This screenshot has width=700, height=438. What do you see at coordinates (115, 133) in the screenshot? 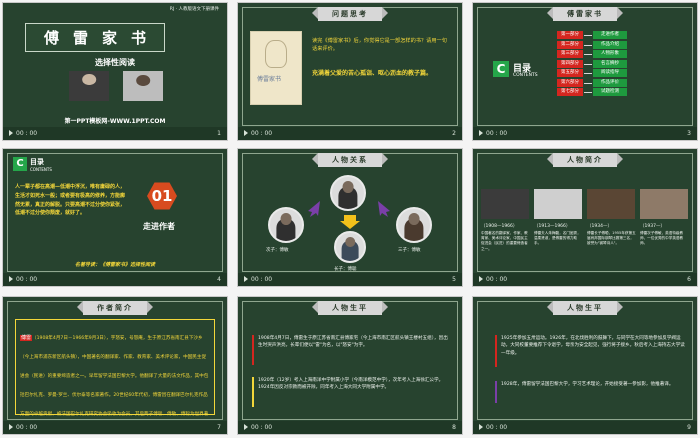
I see `slide-footer: 00 : 00 1` at bounding box center [115, 133].